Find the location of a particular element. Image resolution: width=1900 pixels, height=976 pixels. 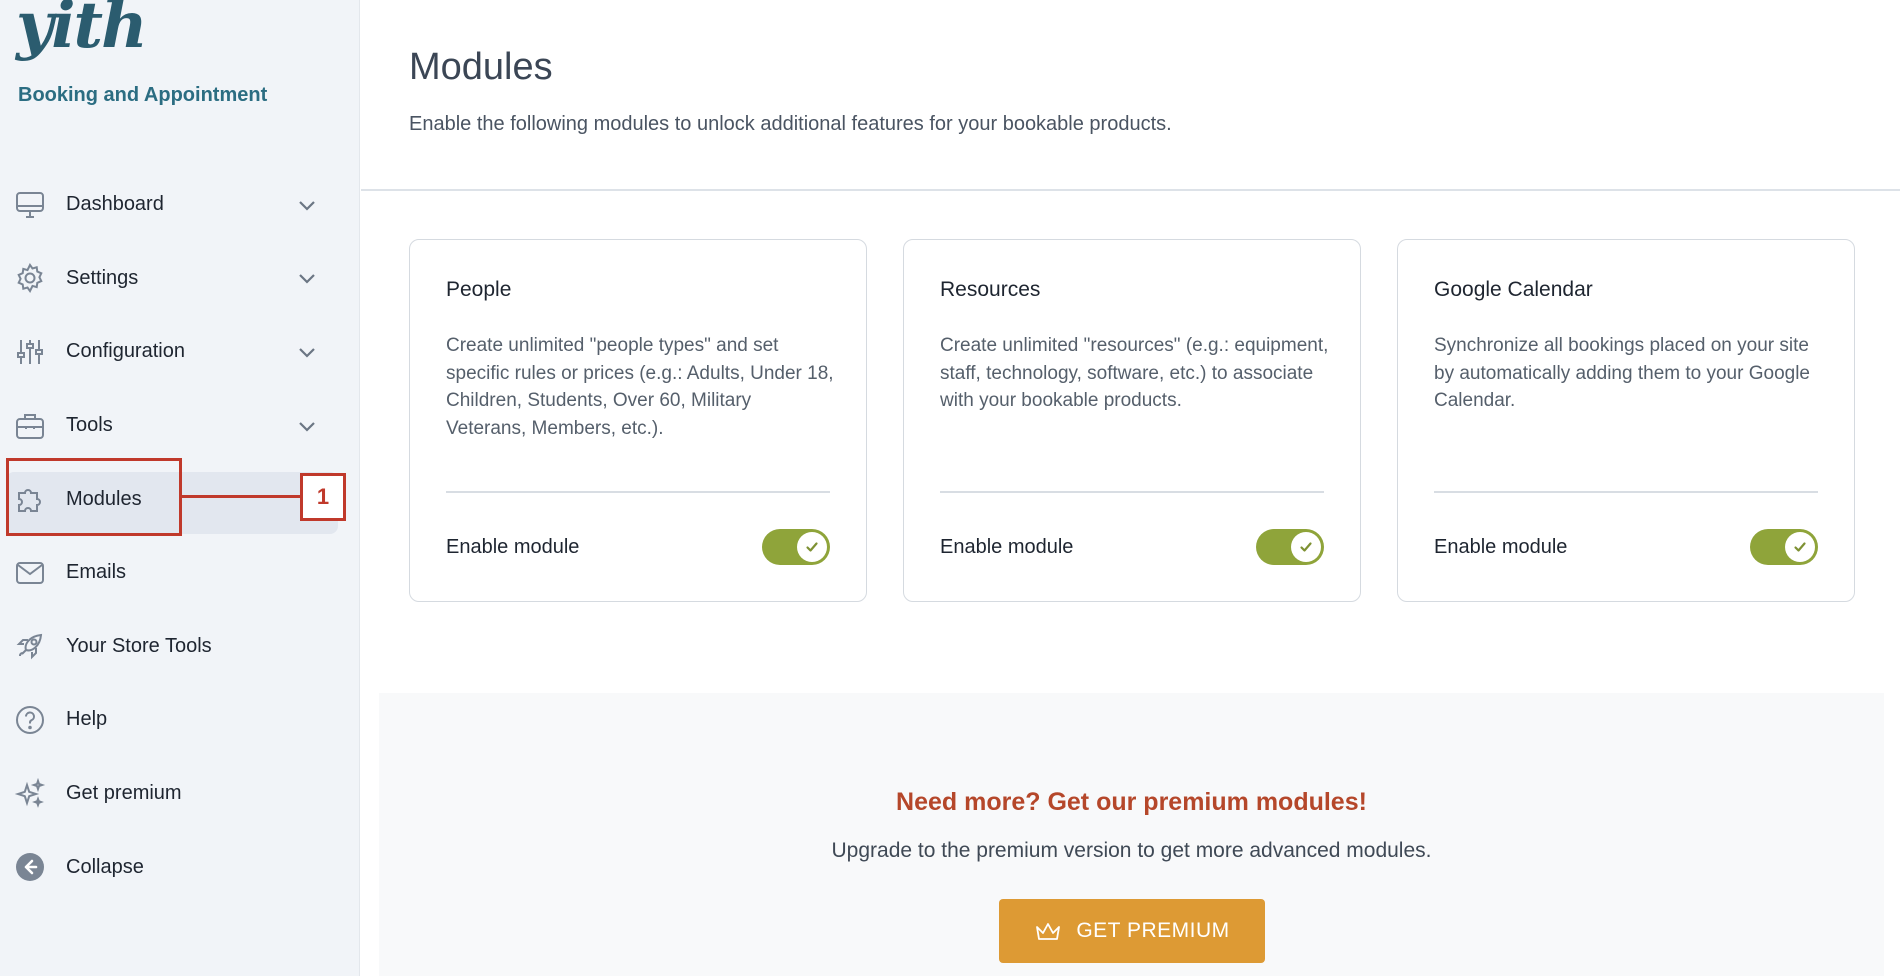

sidebar-item-dashboard: Dashboard is located at coordinates (180, 205).